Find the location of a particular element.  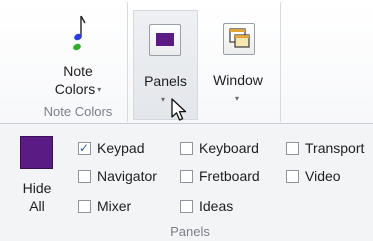

hide-all-button: Hide All is located at coordinates (37, 182).